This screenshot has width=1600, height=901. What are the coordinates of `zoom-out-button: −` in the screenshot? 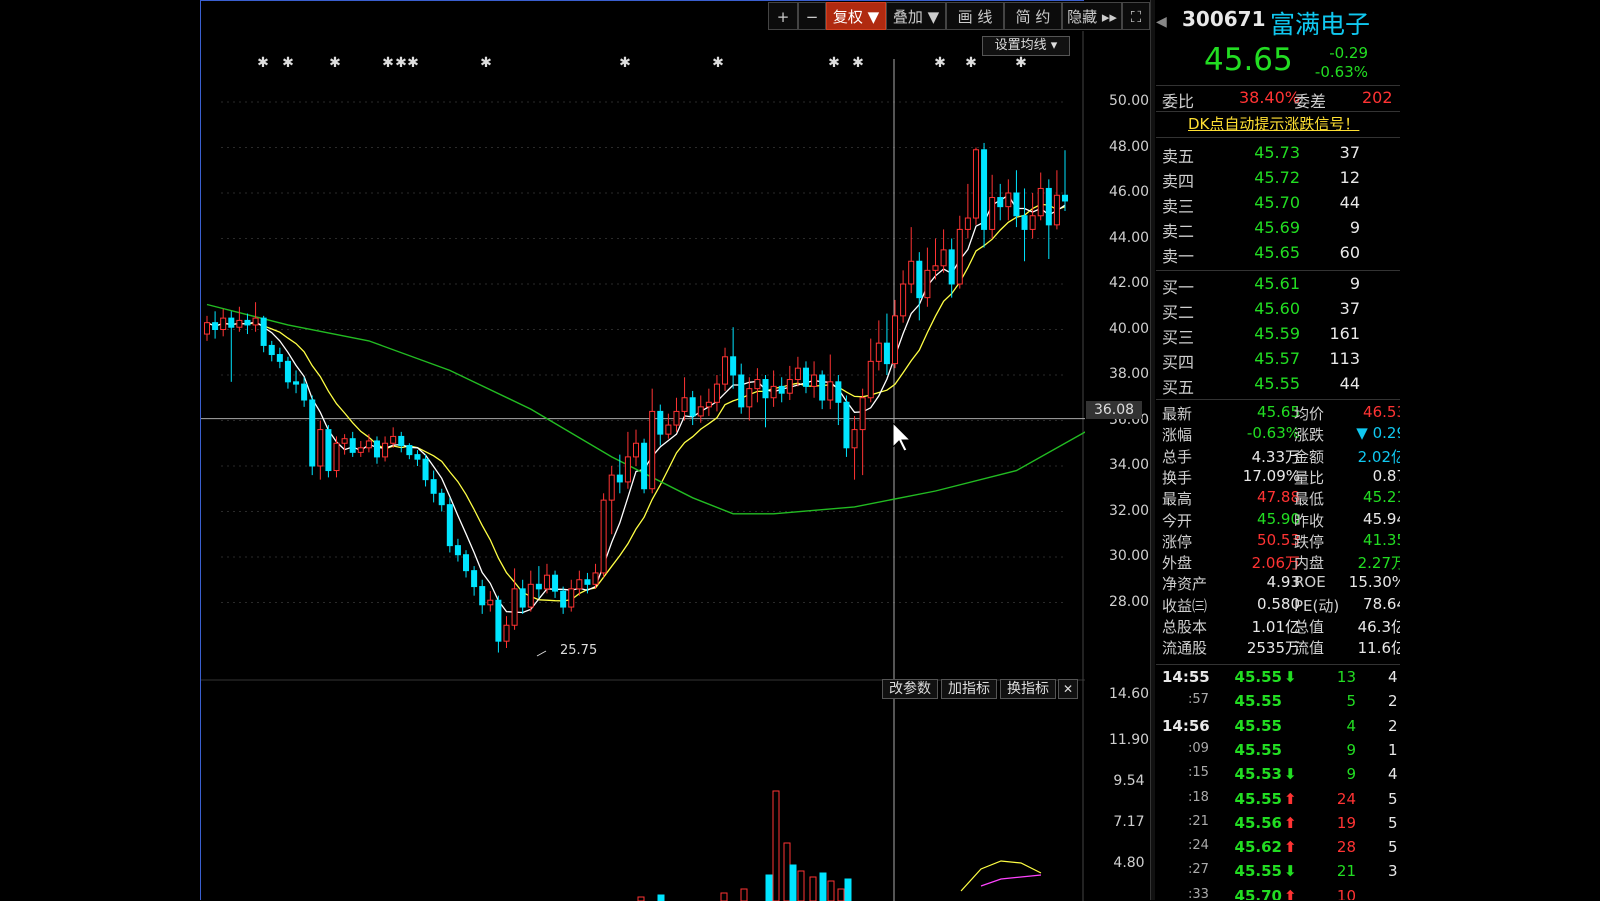 It's located at (812, 16).